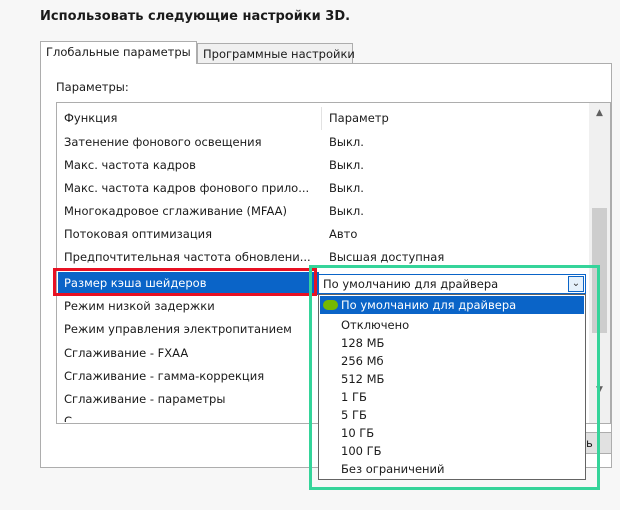 The width and height of the screenshot is (620, 510). Describe the element at coordinates (195, 16) in the screenshot. I see `section-heading: Использовать следующие настройки 3D.` at that location.